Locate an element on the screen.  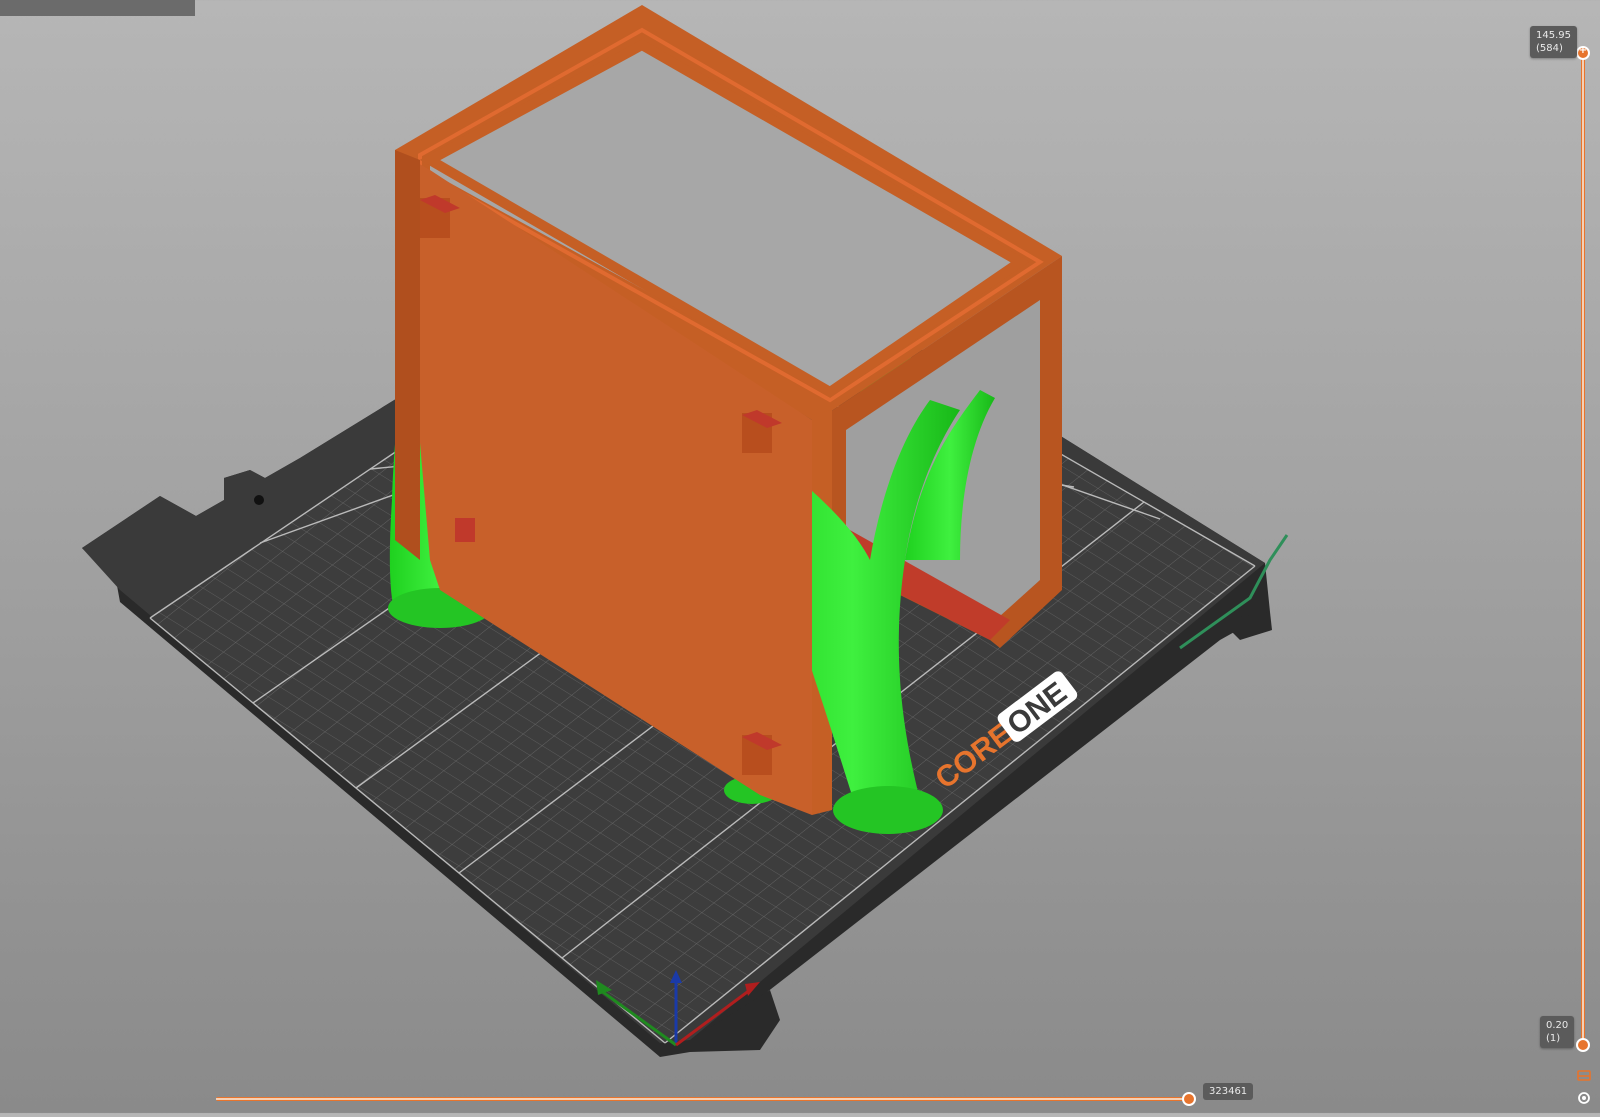
layer-slider-bottom-thumb is located at coordinates (1583, 1045).